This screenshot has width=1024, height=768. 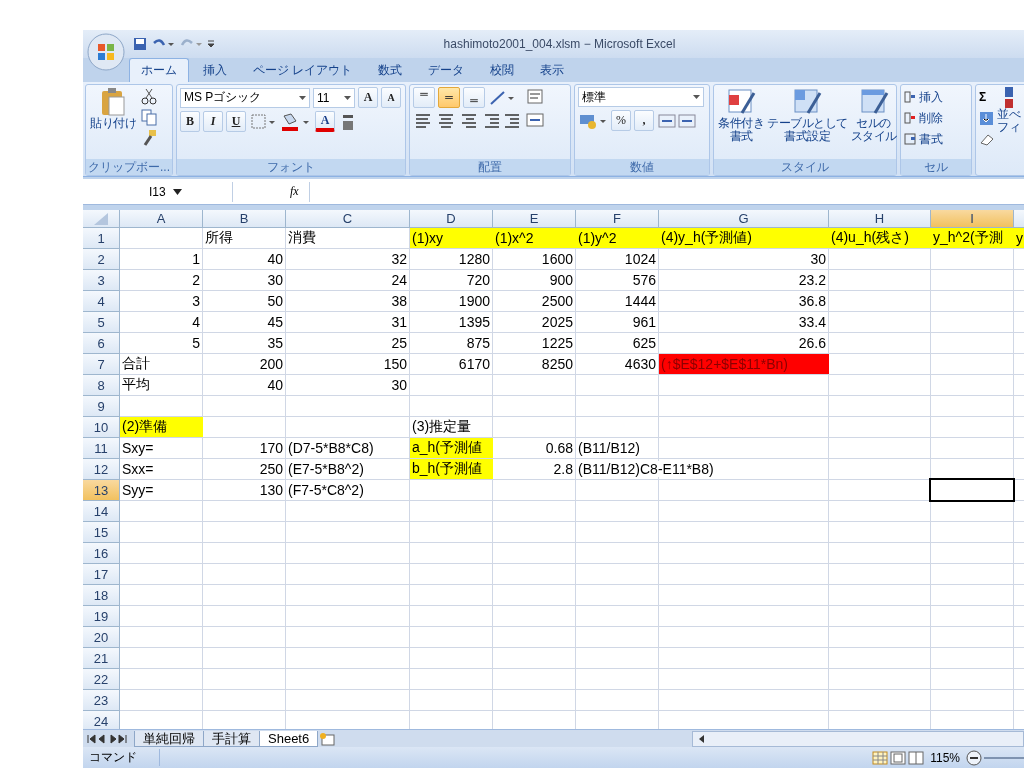 I want to click on cell-command-button: 書式, so click(x=936, y=139).